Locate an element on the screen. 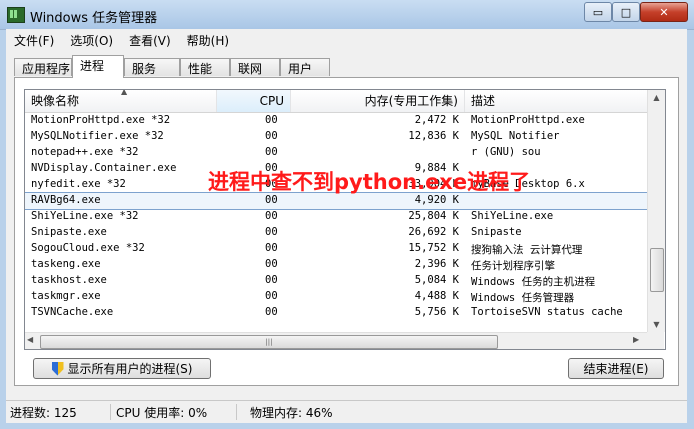  cell-memory: 15,752 K is located at coordinates (433, 248).